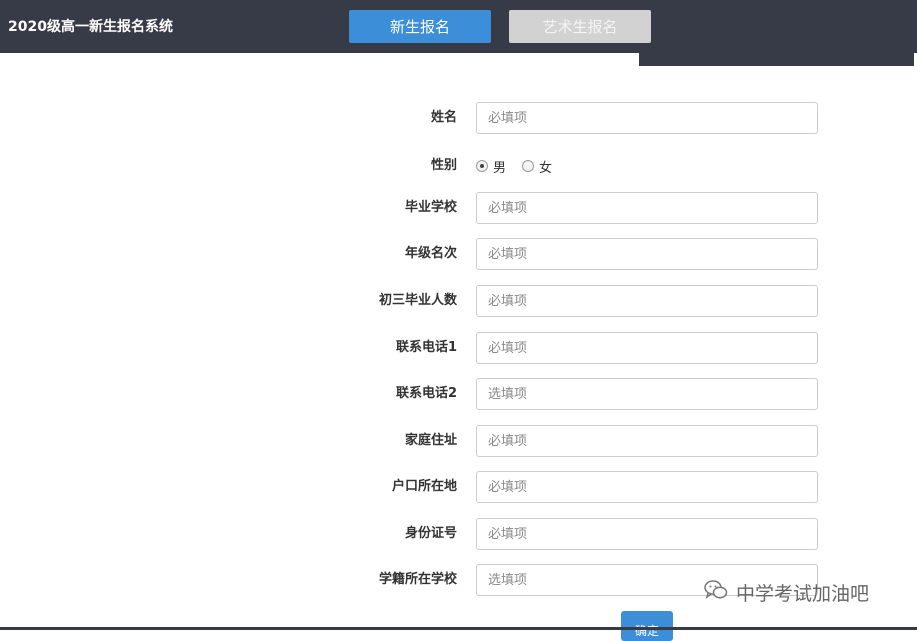 The image size is (917, 641). What do you see at coordinates (647, 394) in the screenshot?
I see `phone-2-input` at bounding box center [647, 394].